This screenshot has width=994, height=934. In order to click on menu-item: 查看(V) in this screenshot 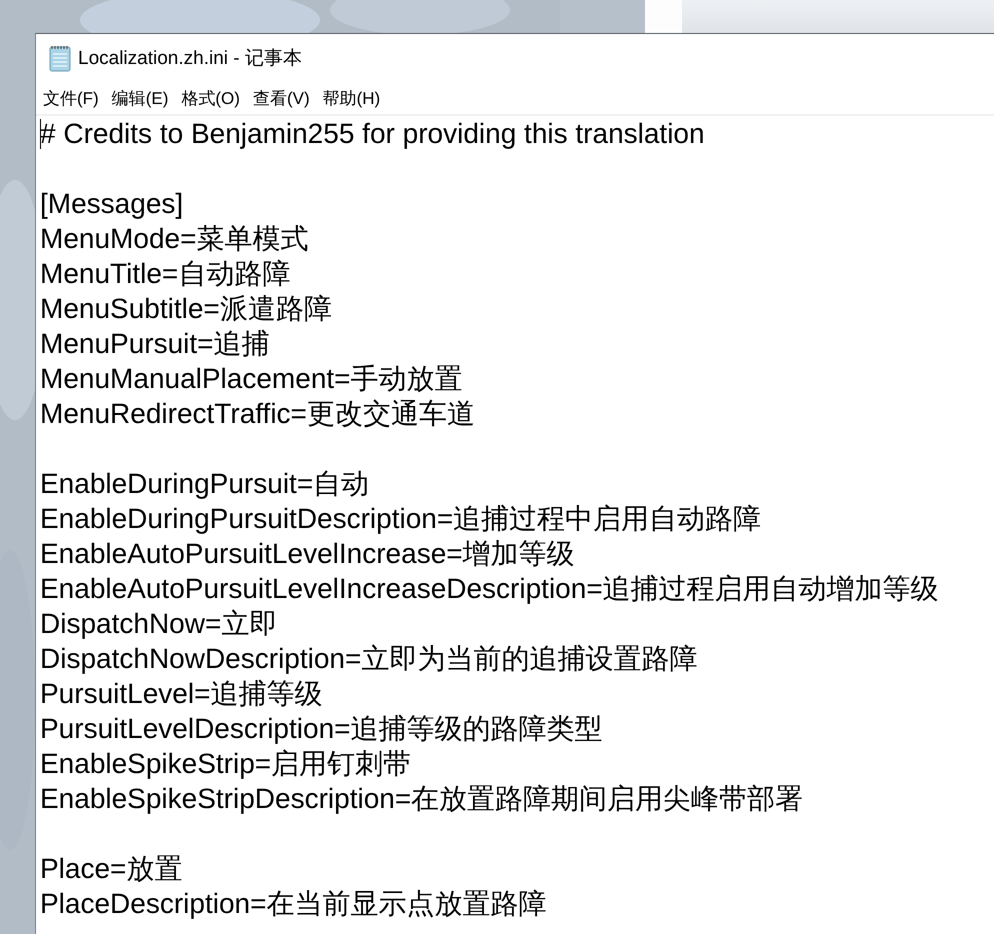, I will do `click(281, 98)`.